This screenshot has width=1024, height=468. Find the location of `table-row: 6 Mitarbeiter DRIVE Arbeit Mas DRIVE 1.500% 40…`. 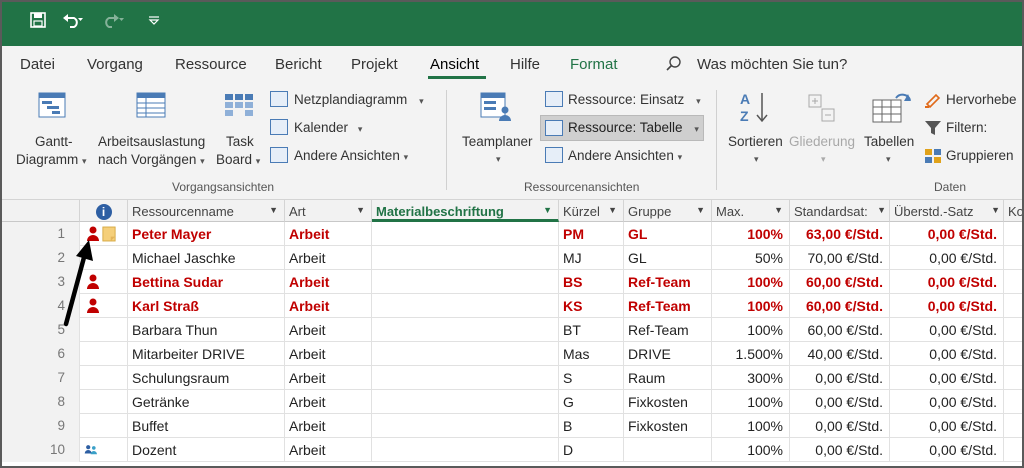

table-row: 6 Mitarbeiter DRIVE Arbeit Mas DRIVE 1.500% 40… is located at coordinates (512, 354).